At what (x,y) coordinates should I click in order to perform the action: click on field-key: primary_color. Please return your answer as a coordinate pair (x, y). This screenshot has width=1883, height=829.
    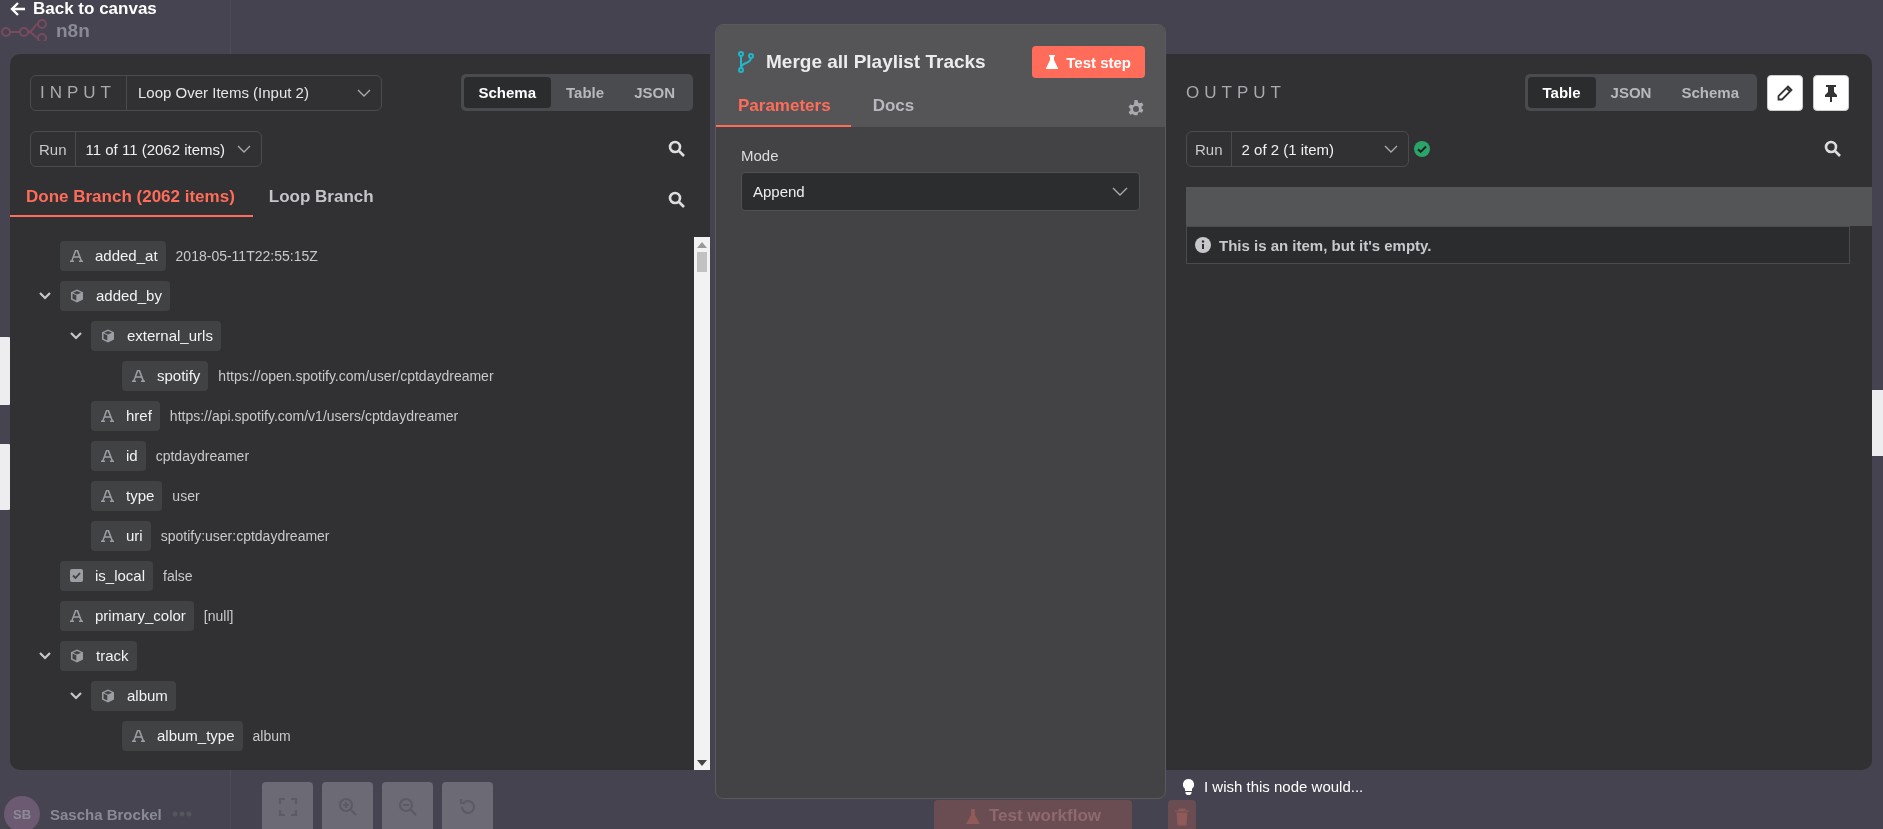
    Looking at the image, I should click on (127, 615).